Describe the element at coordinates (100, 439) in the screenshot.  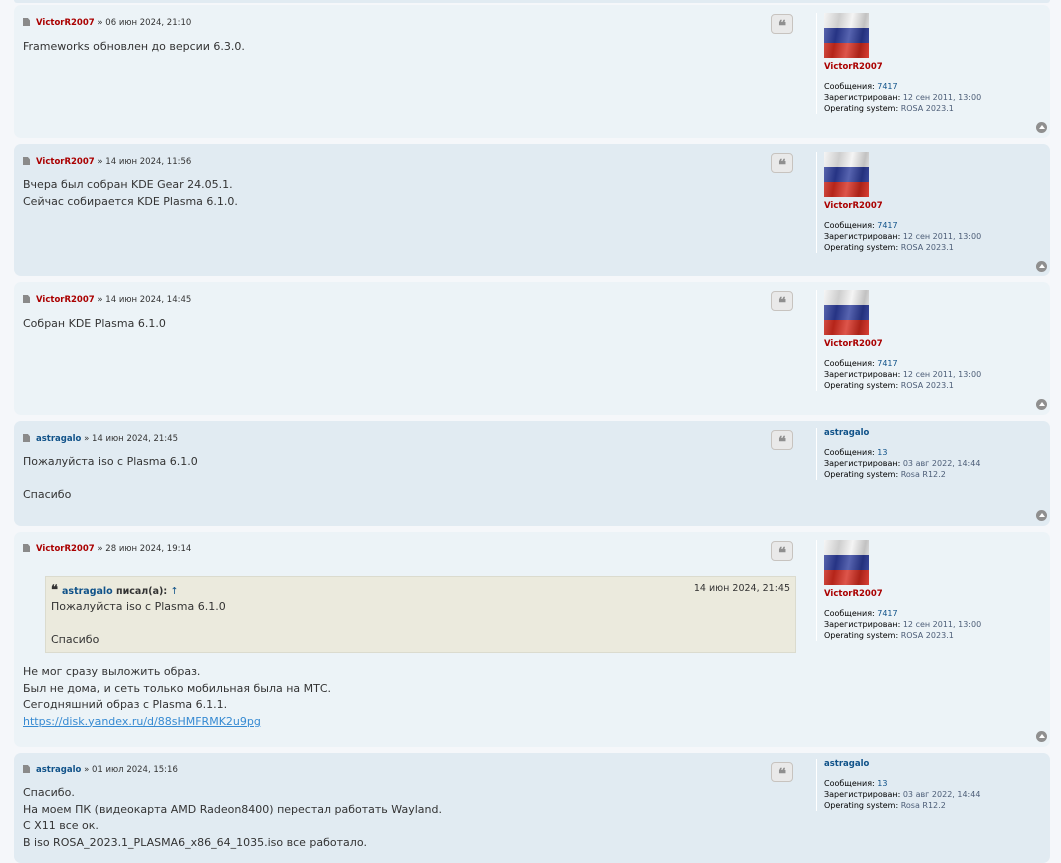
I see `post-header: astragalo » 14 июн 2024, 21:45` at that location.